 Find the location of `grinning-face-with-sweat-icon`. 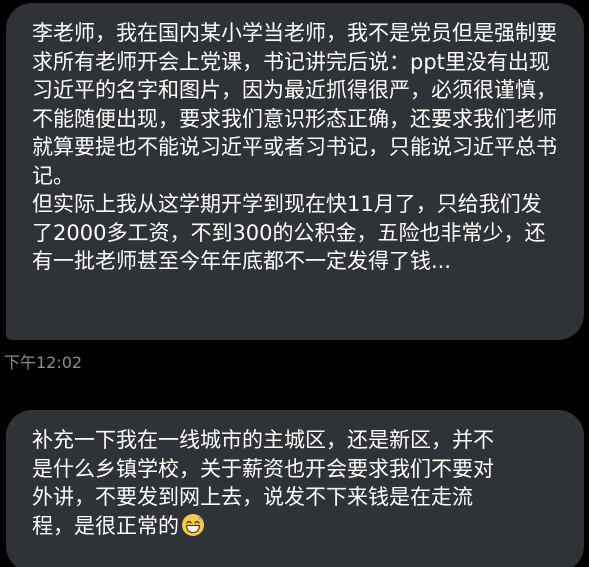

grinning-face-with-sweat-icon is located at coordinates (193, 524).